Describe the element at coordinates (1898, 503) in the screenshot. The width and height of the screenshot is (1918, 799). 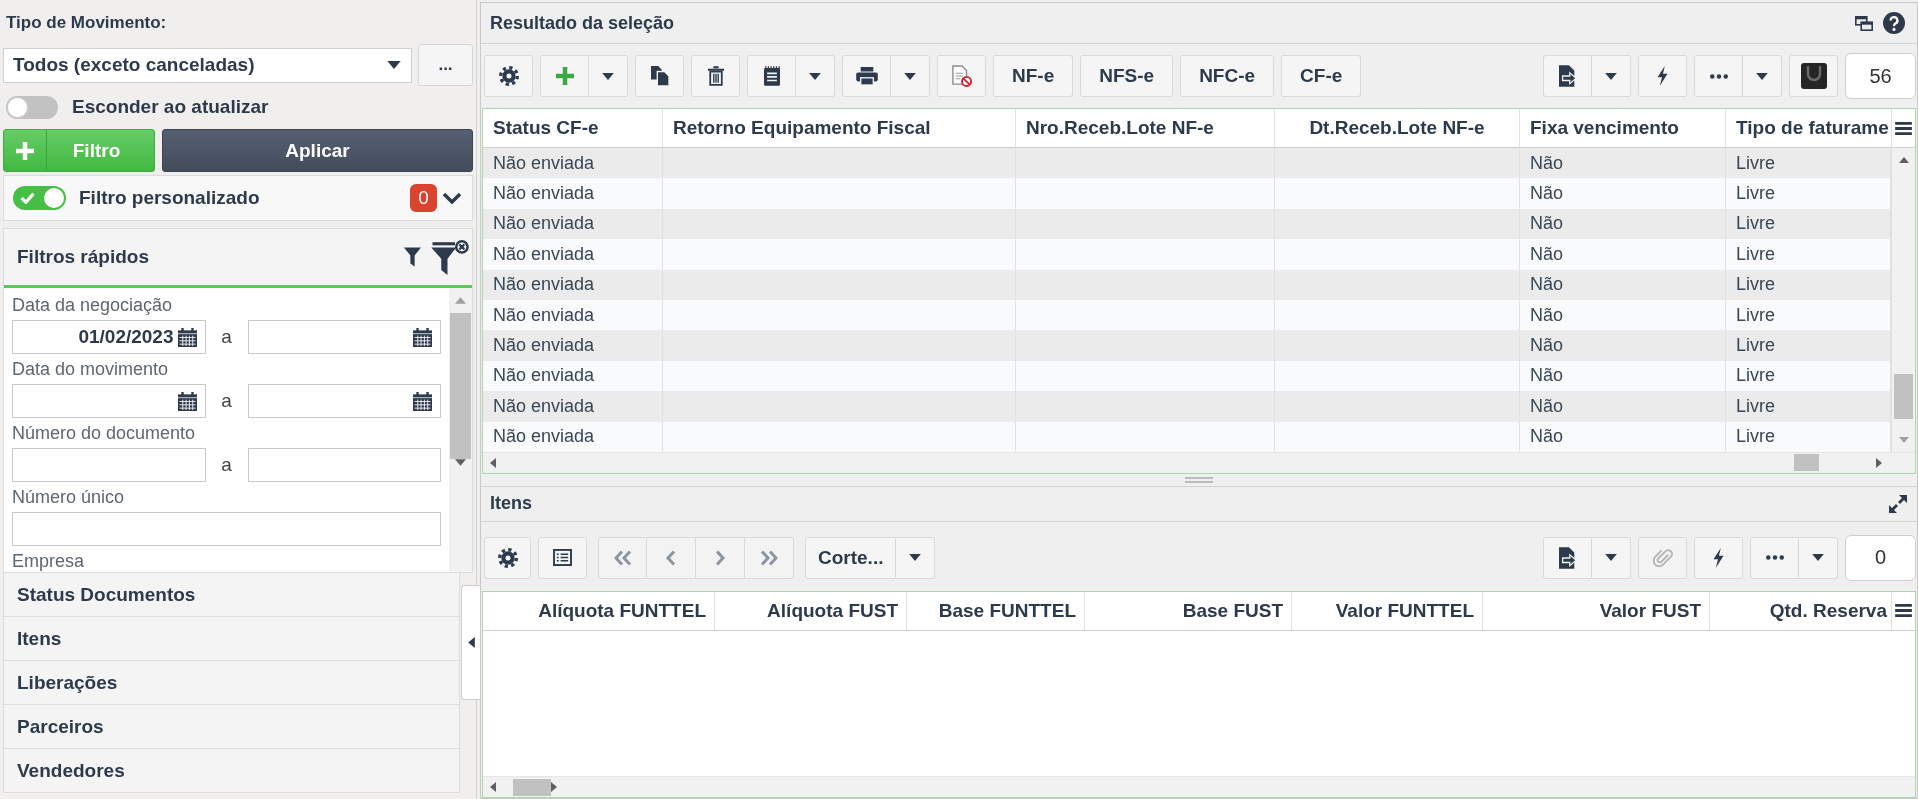
I see `expand-icon` at that location.